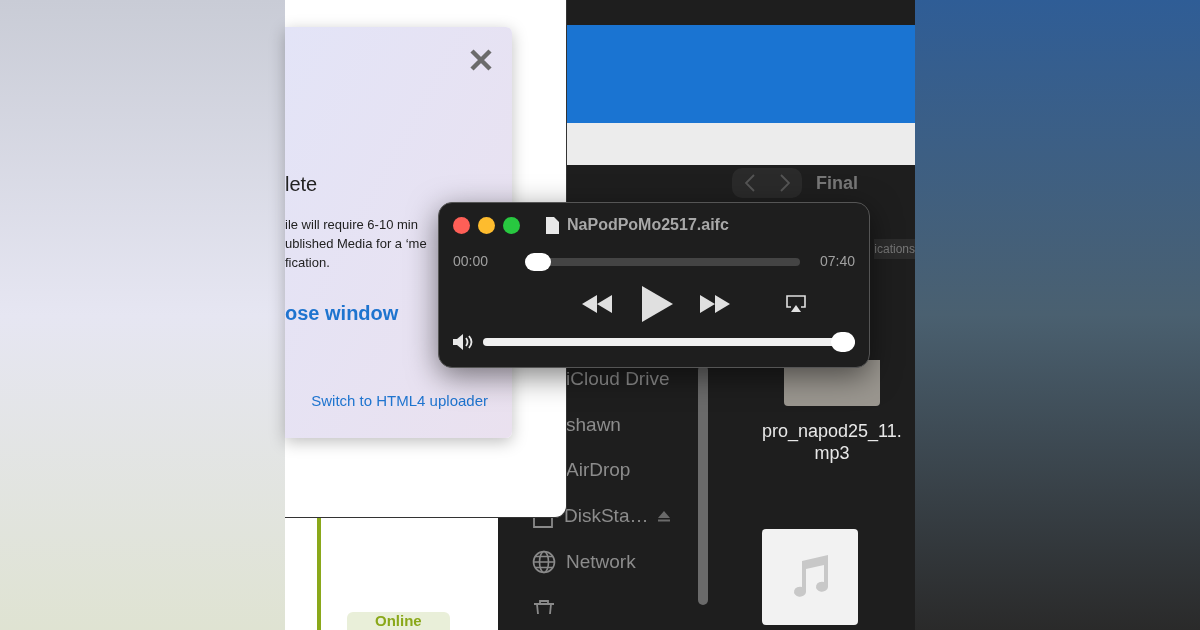  What do you see at coordinates (461, 225) in the screenshot?
I see `close-window-button` at bounding box center [461, 225].